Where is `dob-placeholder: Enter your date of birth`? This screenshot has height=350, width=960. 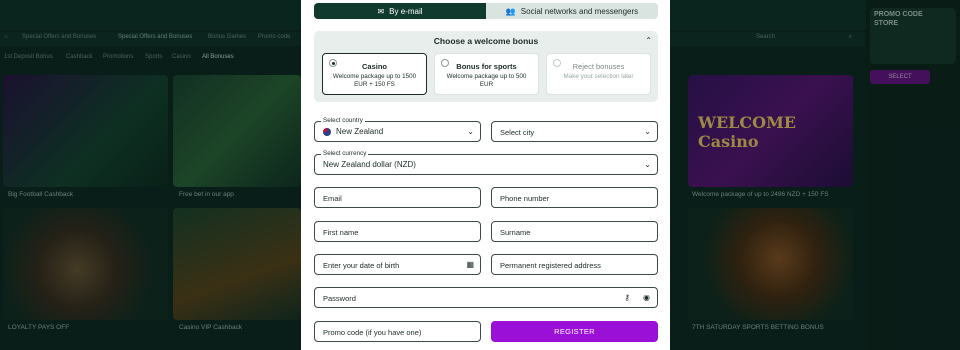
dob-placeholder: Enter your date of birth is located at coordinates (361, 265).